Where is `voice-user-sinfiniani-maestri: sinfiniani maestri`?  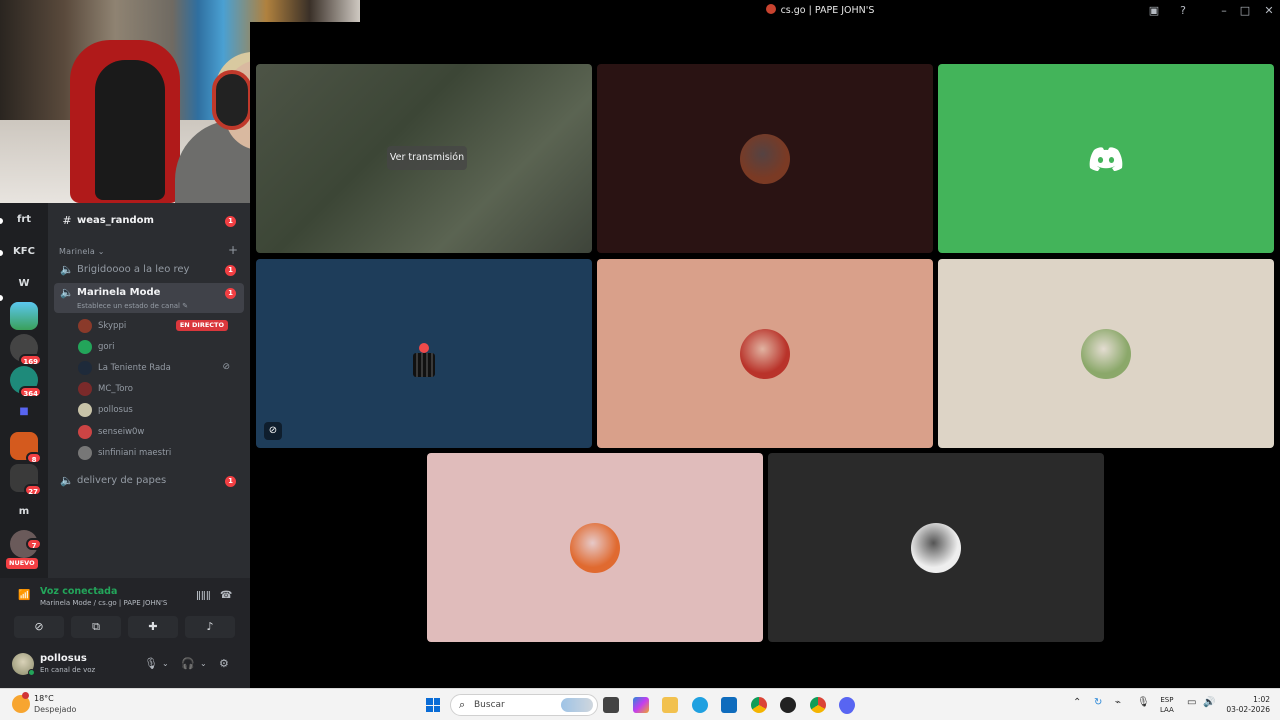 voice-user-sinfiniani-maestri: sinfiniani maestri is located at coordinates (158, 453).